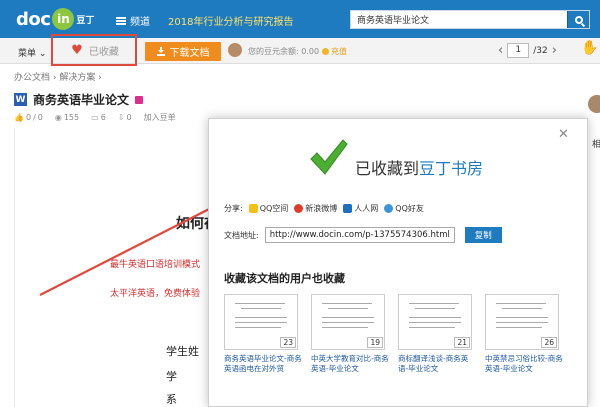 This screenshot has height=407, width=600. I want to click on balance-text: 您的豆元余额: 0.00, so click(284, 51).